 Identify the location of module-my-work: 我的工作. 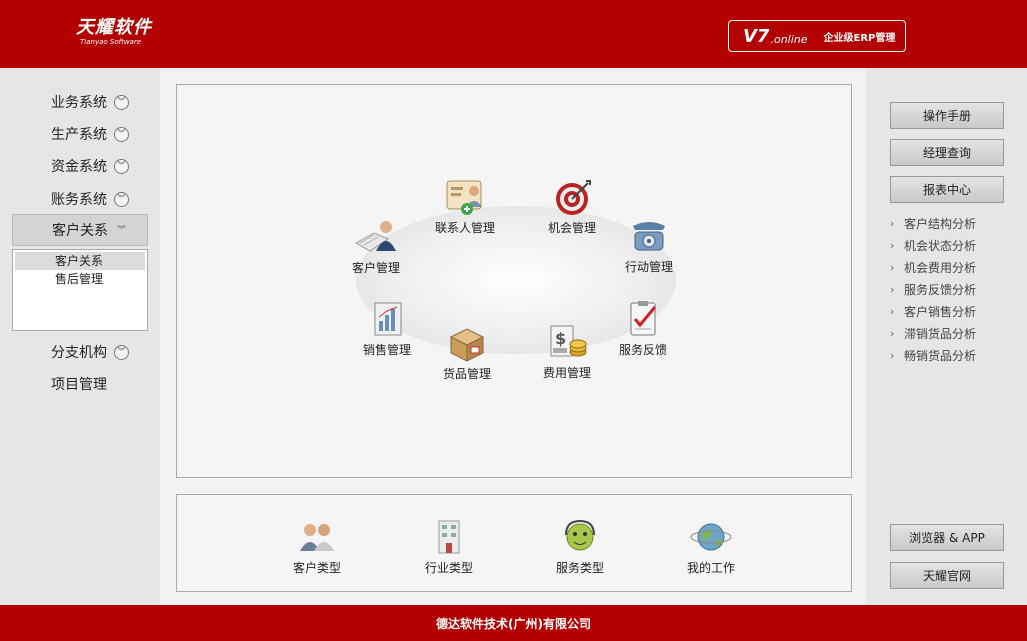
(711, 546).